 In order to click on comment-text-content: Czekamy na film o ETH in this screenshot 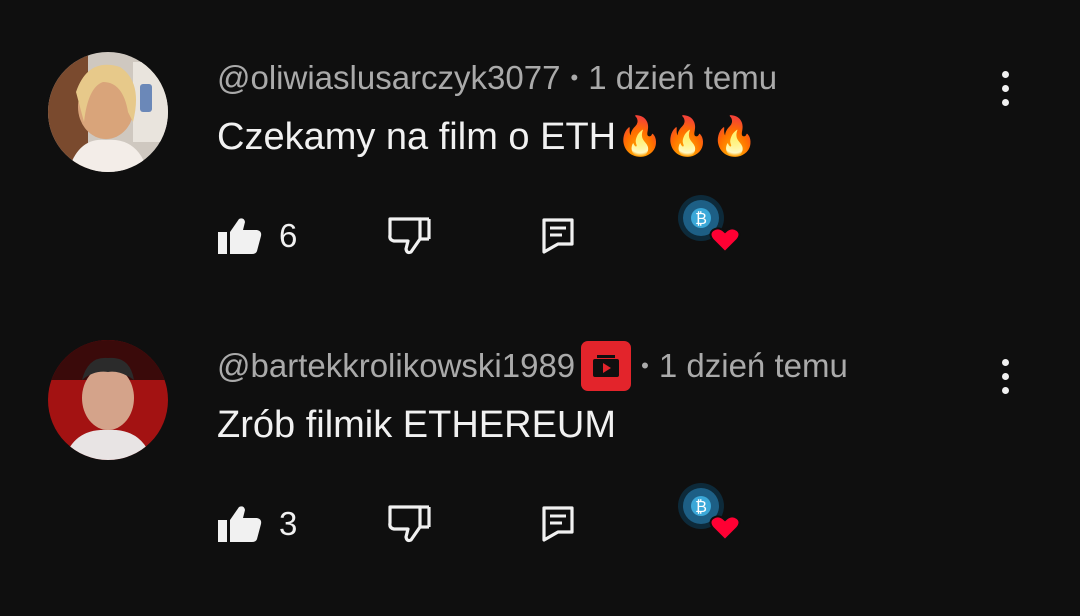, I will do `click(417, 137)`.